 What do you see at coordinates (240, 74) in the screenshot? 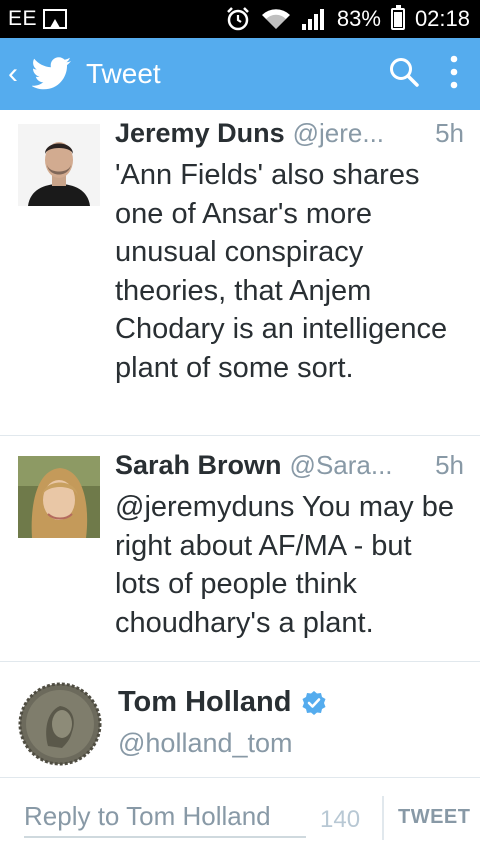
I see `app-bar: ‹ Tweet` at bounding box center [240, 74].